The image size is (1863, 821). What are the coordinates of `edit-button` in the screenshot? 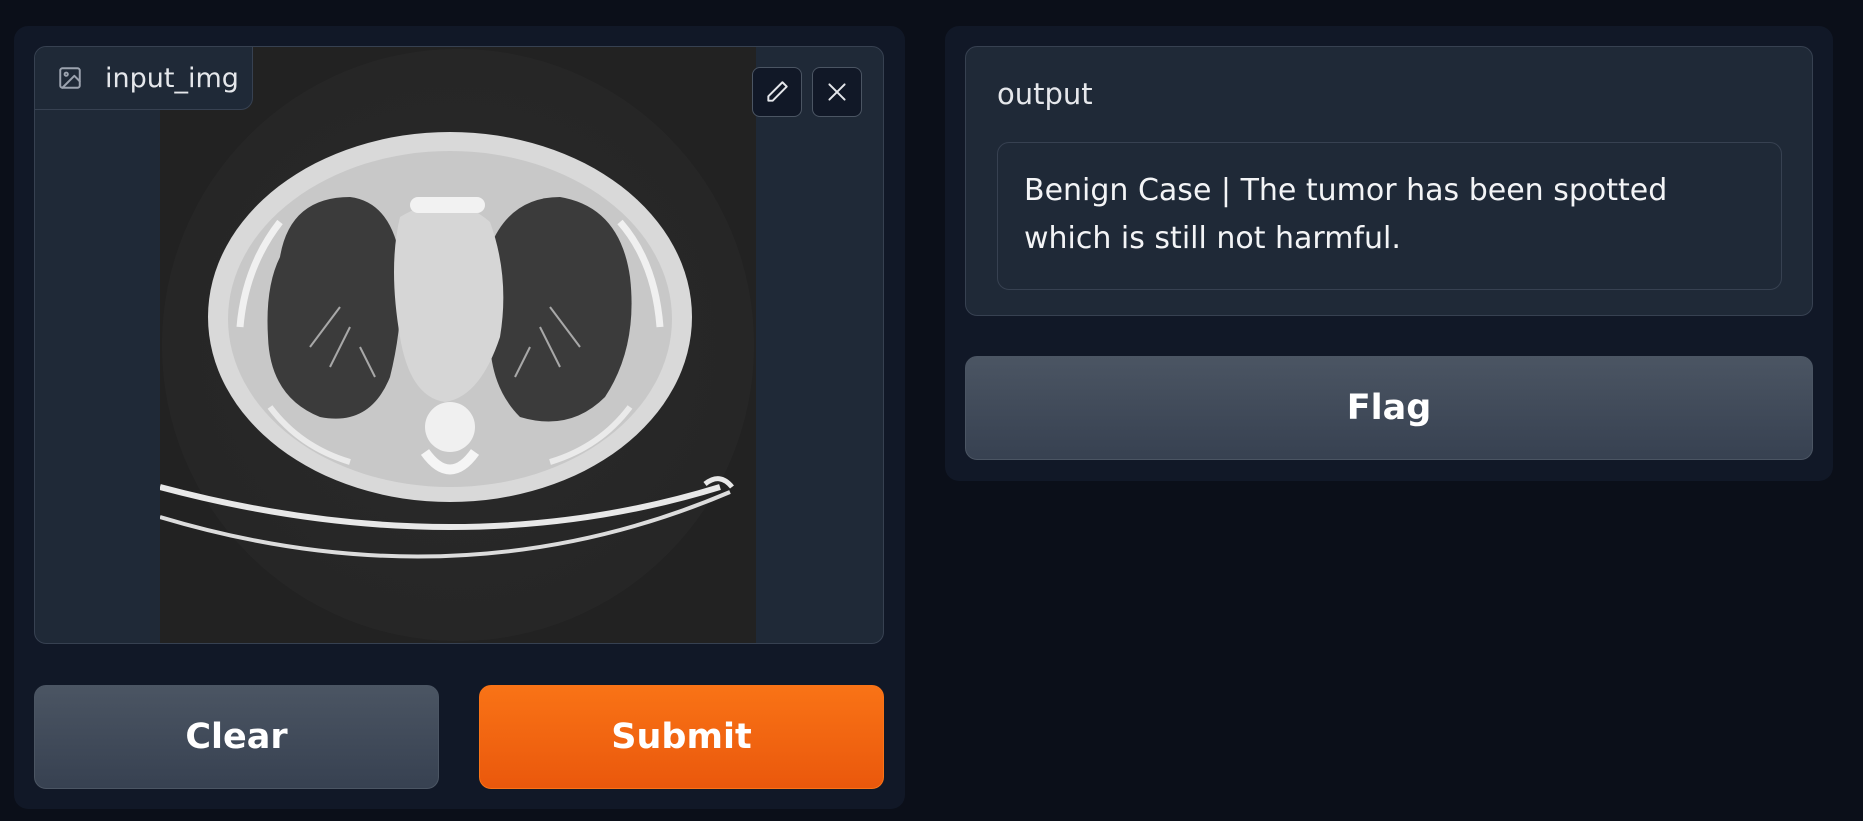 It's located at (777, 92).